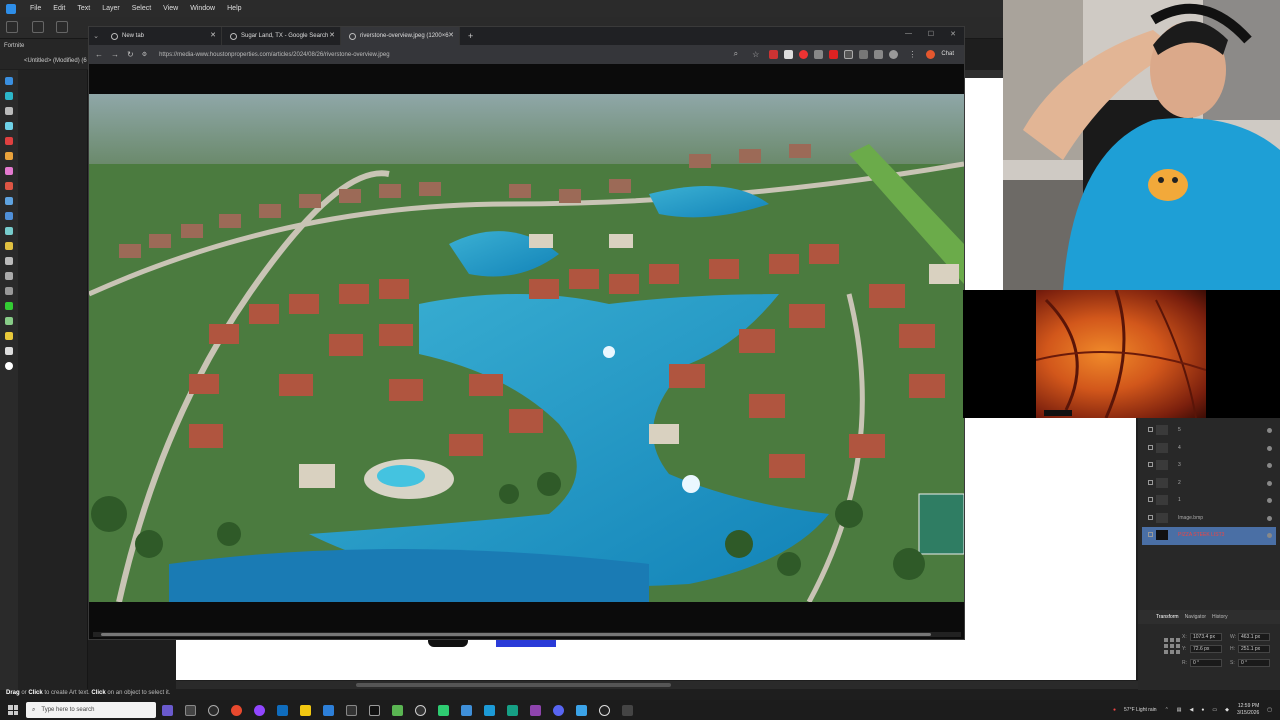 The width and height of the screenshot is (1280, 720). What do you see at coordinates (9, 186) in the screenshot?
I see `fill-tool-icon` at bounding box center [9, 186].